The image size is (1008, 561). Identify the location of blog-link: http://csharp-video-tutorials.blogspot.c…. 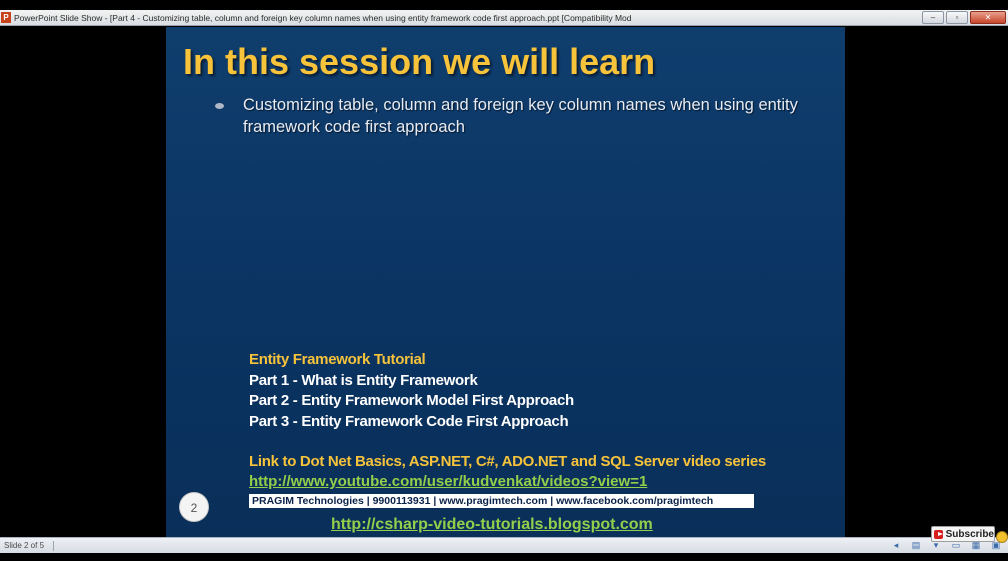
(492, 525).